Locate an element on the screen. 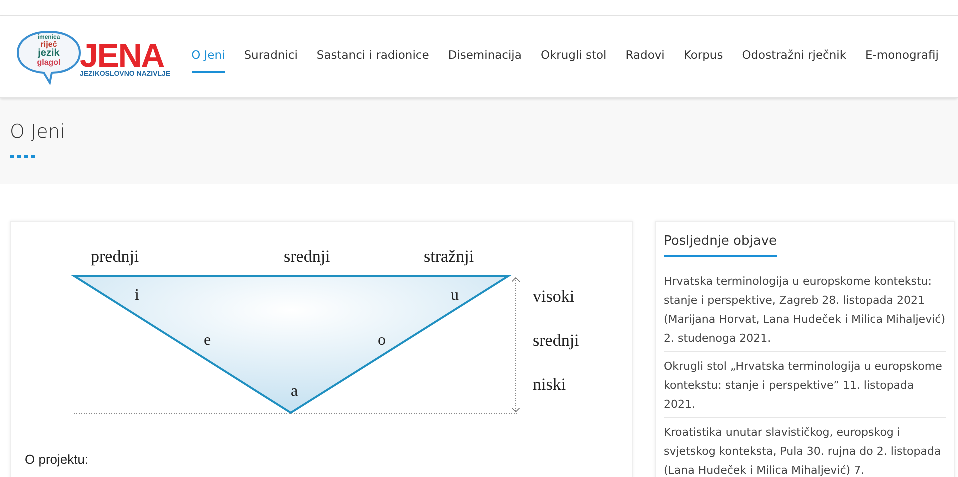 Image resolution: width=958 pixels, height=477 pixels. column-label: stražnji is located at coordinates (449, 256).